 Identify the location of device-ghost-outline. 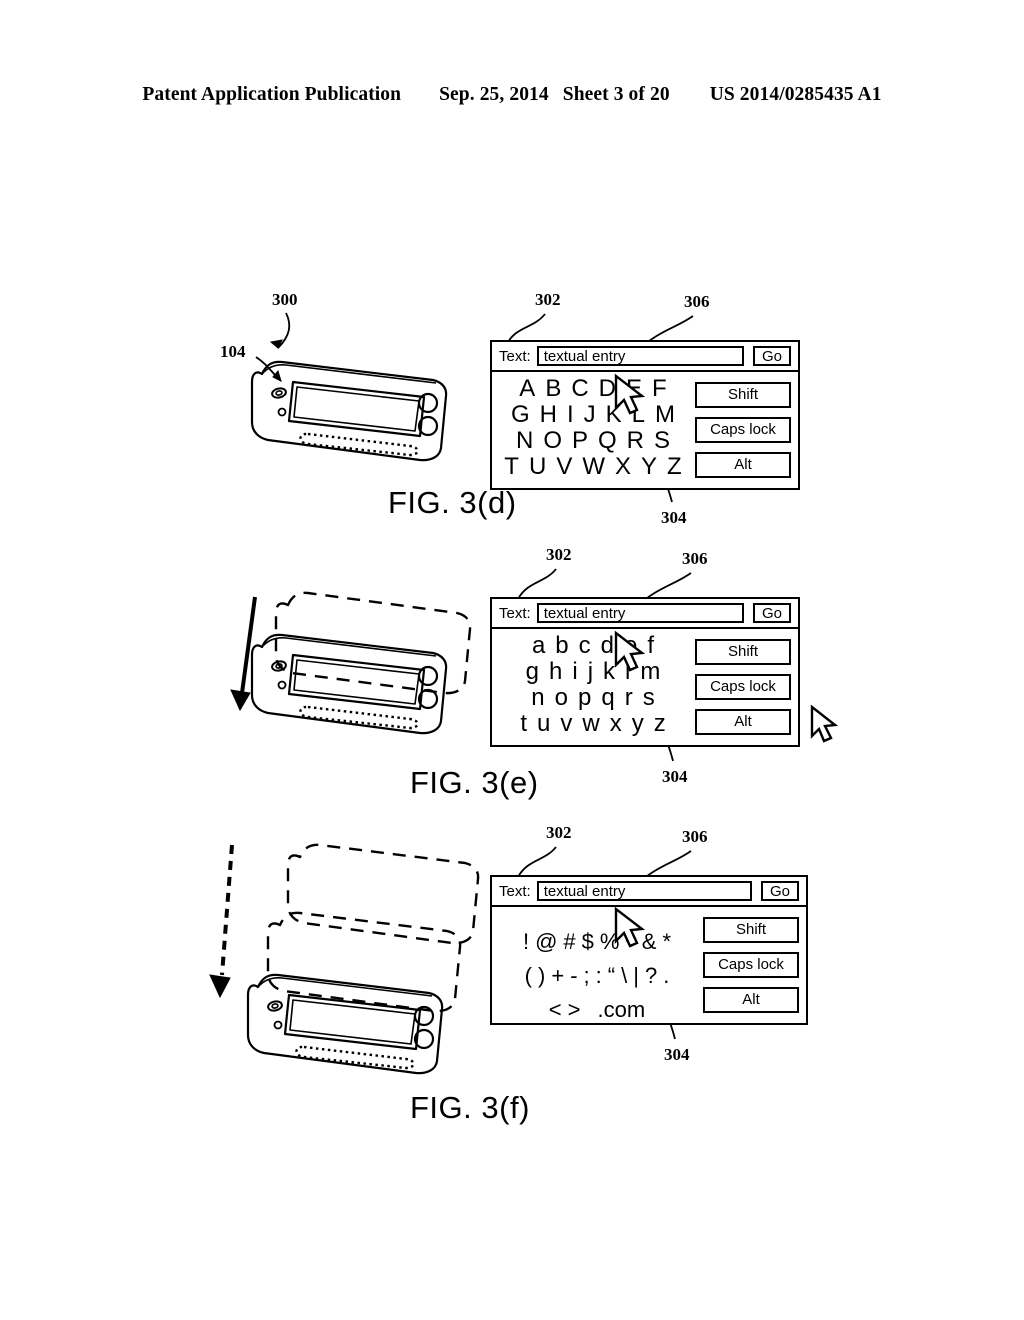
(373, 643).